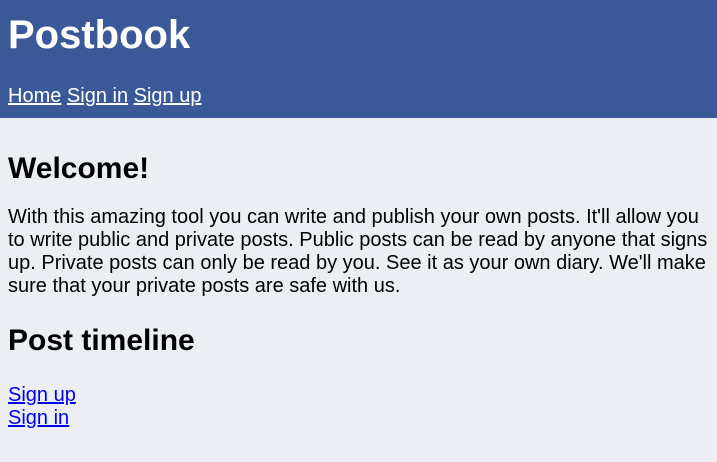  What do you see at coordinates (358, 96) in the screenshot?
I see `main-nav: Home Sign in Sign up` at bounding box center [358, 96].